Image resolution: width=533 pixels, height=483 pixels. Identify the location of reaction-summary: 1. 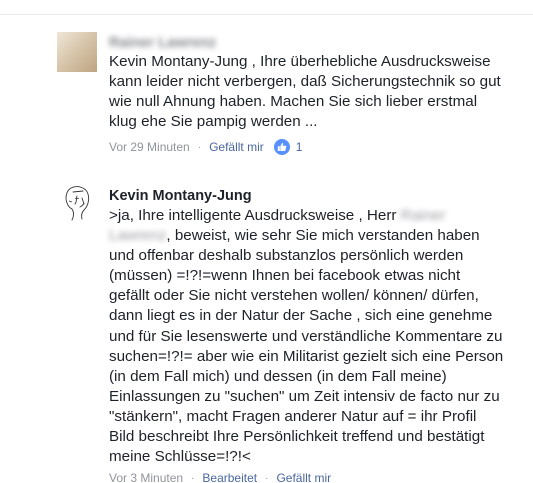
(288, 147).